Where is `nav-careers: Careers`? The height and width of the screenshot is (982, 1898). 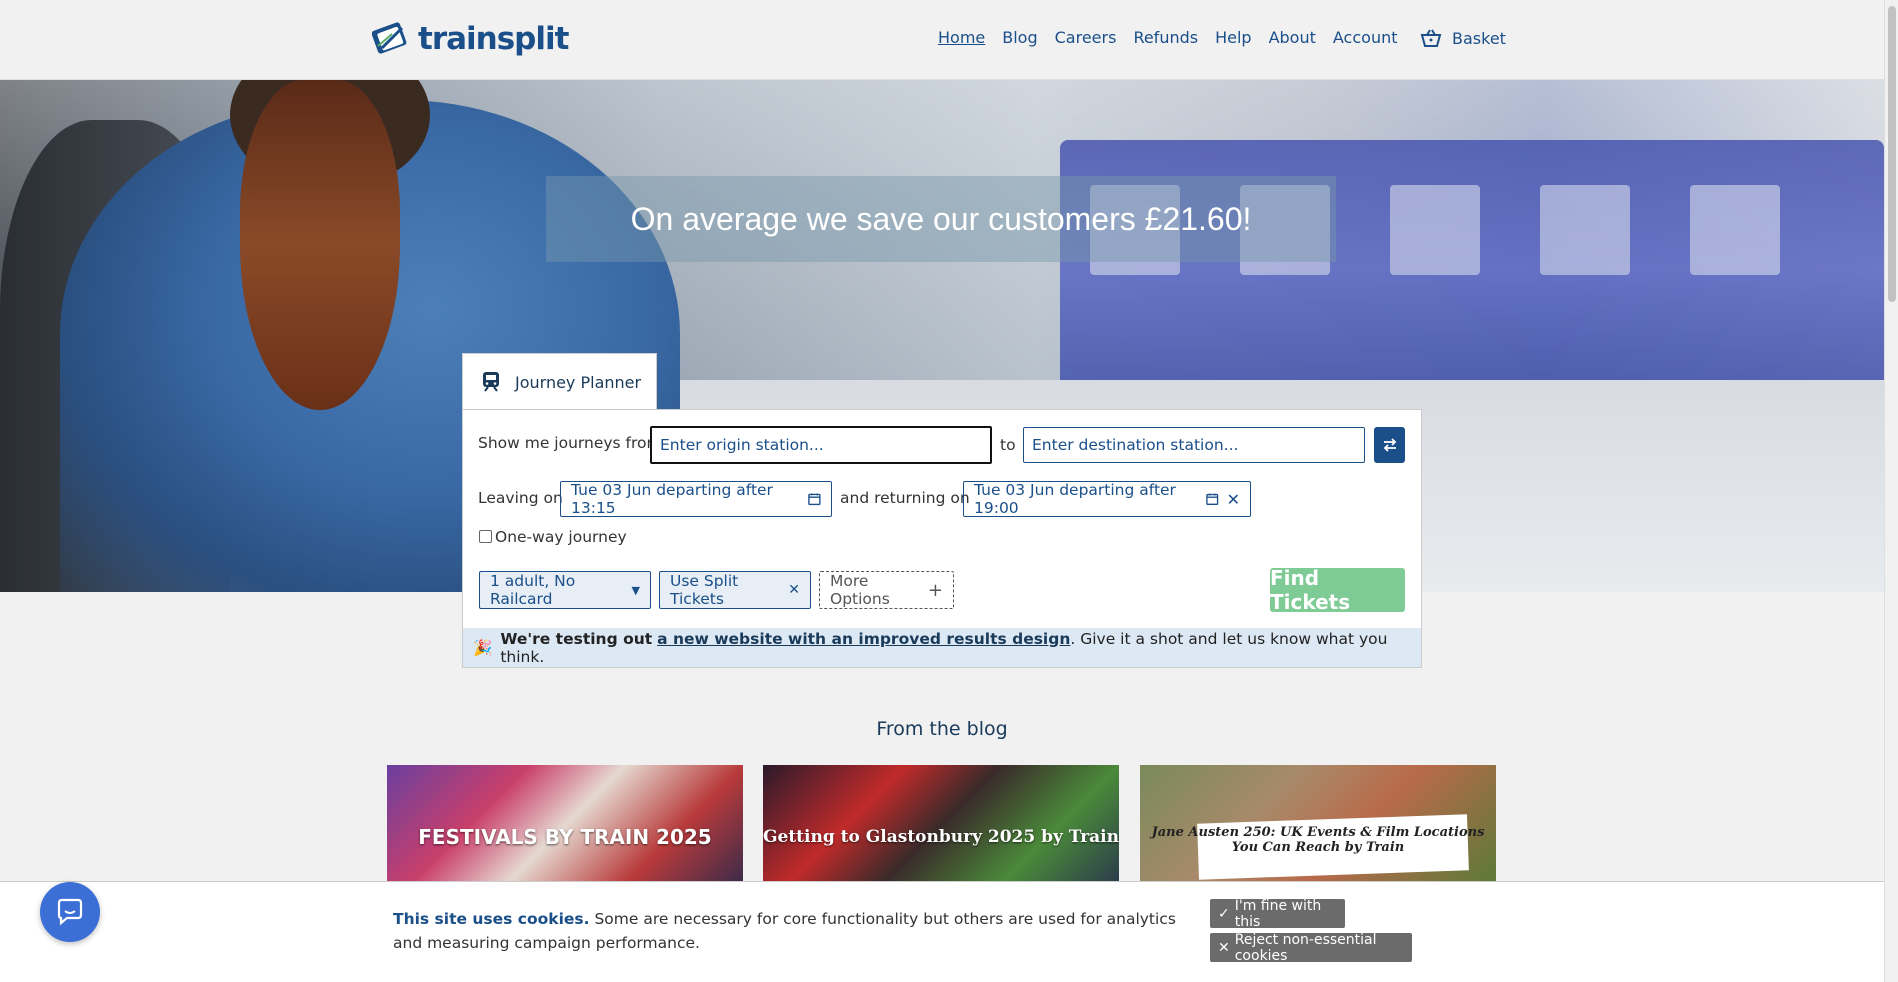
nav-careers: Careers is located at coordinates (1086, 37).